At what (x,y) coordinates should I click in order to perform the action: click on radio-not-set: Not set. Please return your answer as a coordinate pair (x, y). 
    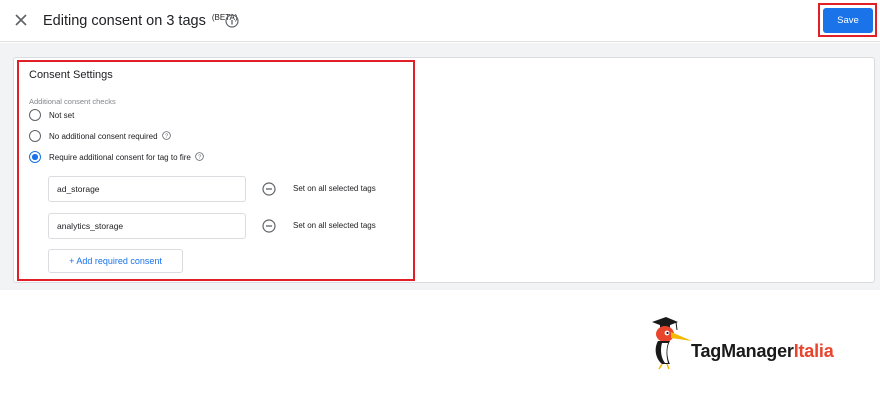
    Looking at the image, I should click on (51, 115).